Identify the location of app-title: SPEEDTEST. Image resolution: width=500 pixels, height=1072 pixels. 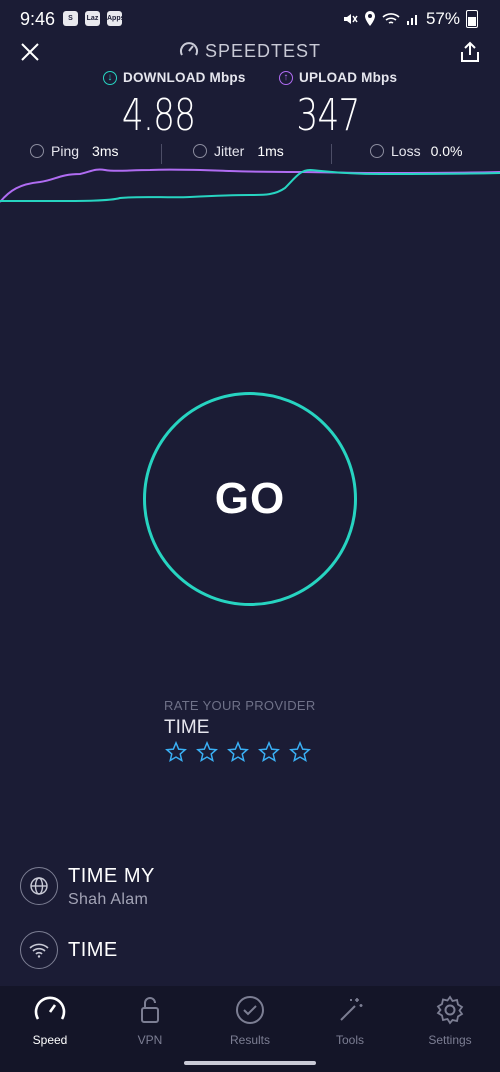
(250, 51).